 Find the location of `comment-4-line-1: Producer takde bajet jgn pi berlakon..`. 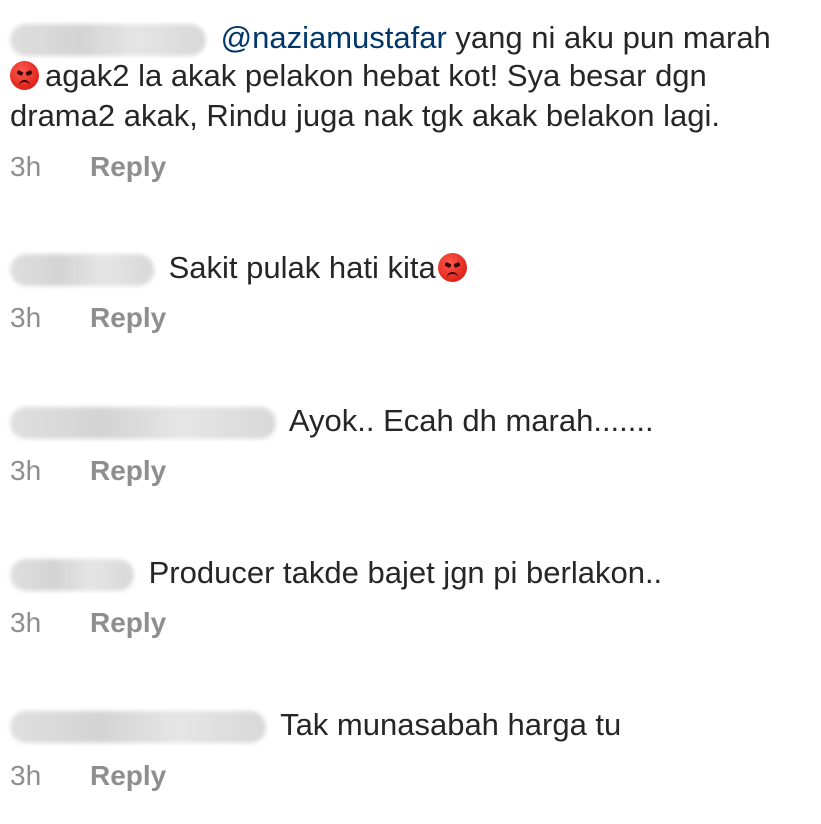

comment-4-line-1: Producer takde bajet jgn pi berlakon.. is located at coordinates (336, 573).